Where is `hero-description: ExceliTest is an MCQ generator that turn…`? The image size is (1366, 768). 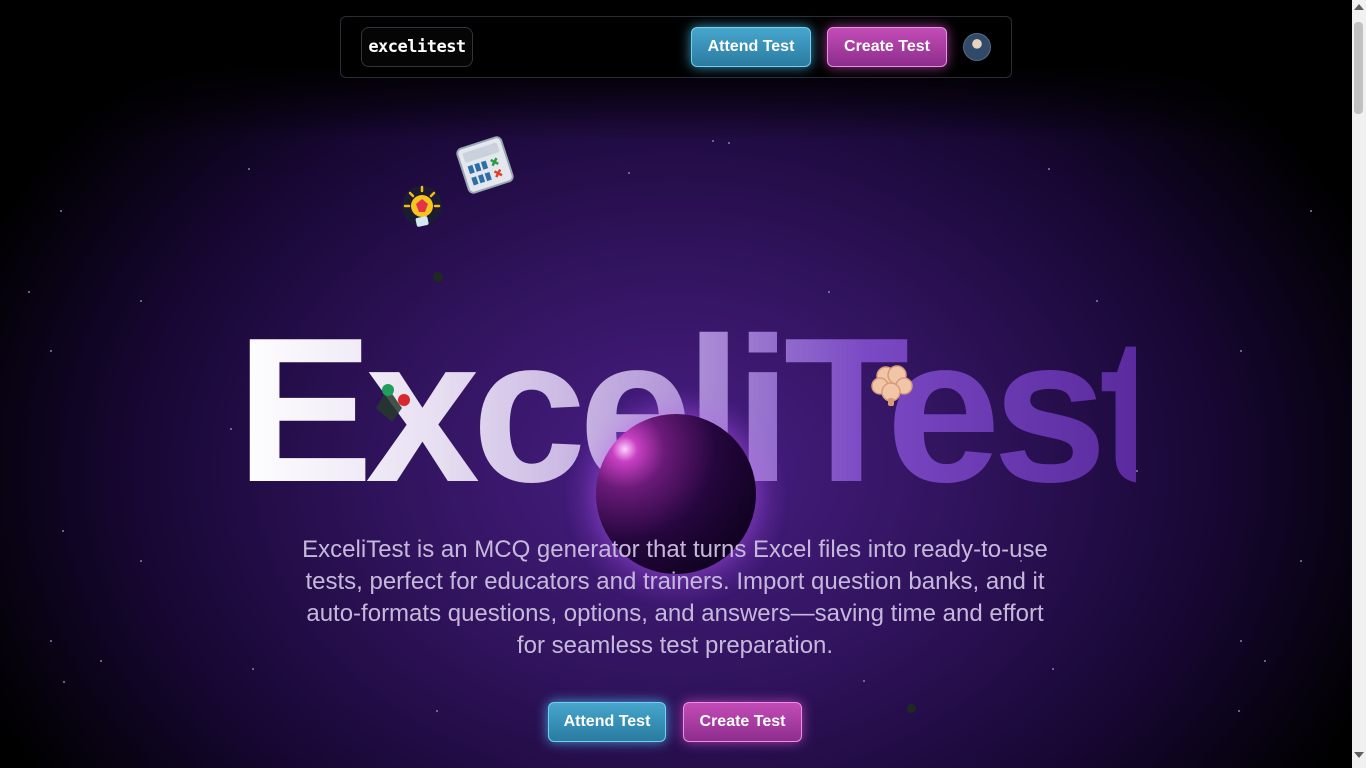
hero-description: ExceliTest is an MCQ generator that turn… is located at coordinates (675, 597).